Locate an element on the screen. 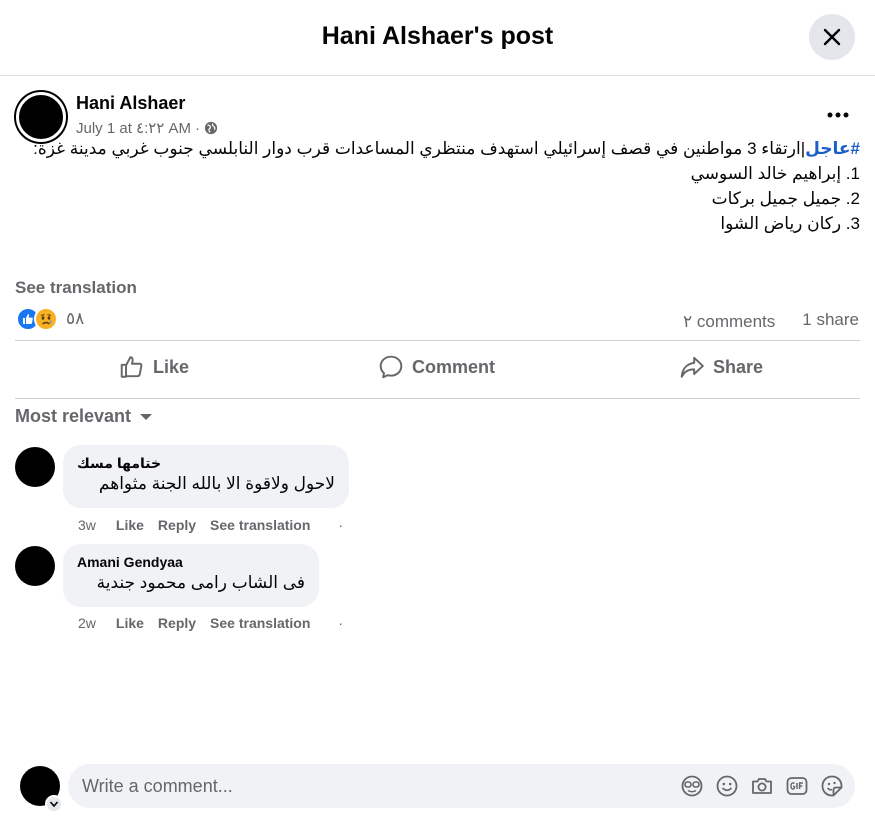 The height and width of the screenshot is (832, 875). reactions-summary: ٥٨ is located at coordinates (50, 319).